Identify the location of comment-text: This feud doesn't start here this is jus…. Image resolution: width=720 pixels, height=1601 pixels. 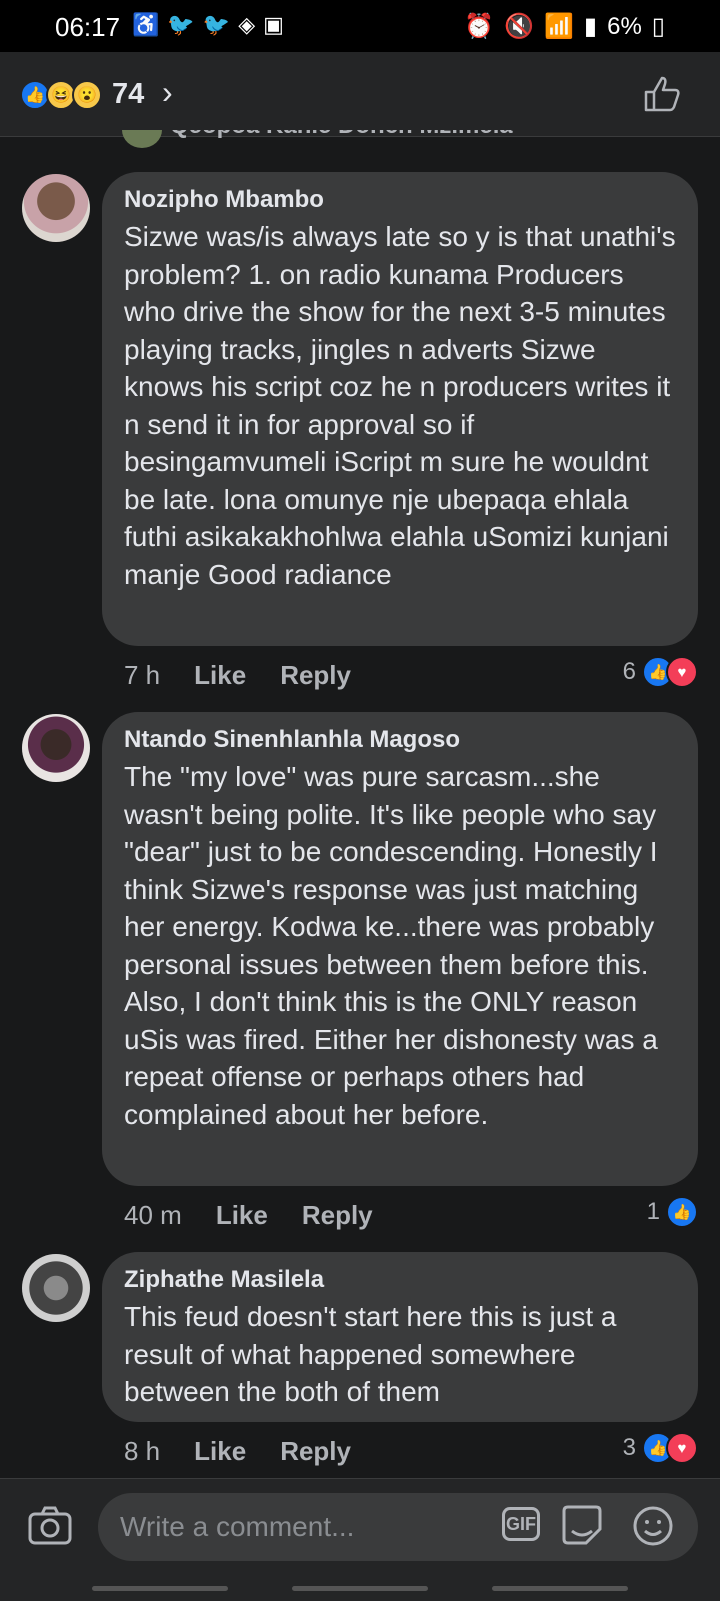
(370, 1354).